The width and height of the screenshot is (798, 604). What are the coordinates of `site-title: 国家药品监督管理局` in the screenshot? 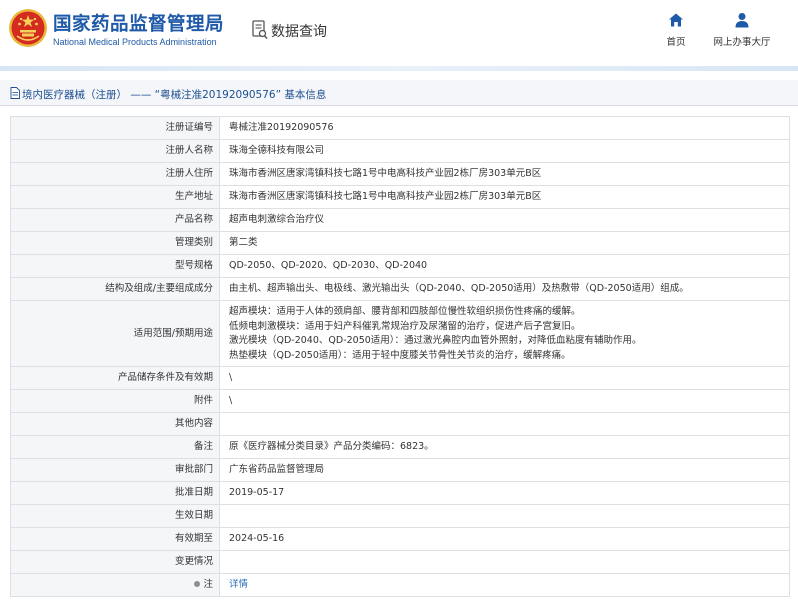 It's located at (139, 24).